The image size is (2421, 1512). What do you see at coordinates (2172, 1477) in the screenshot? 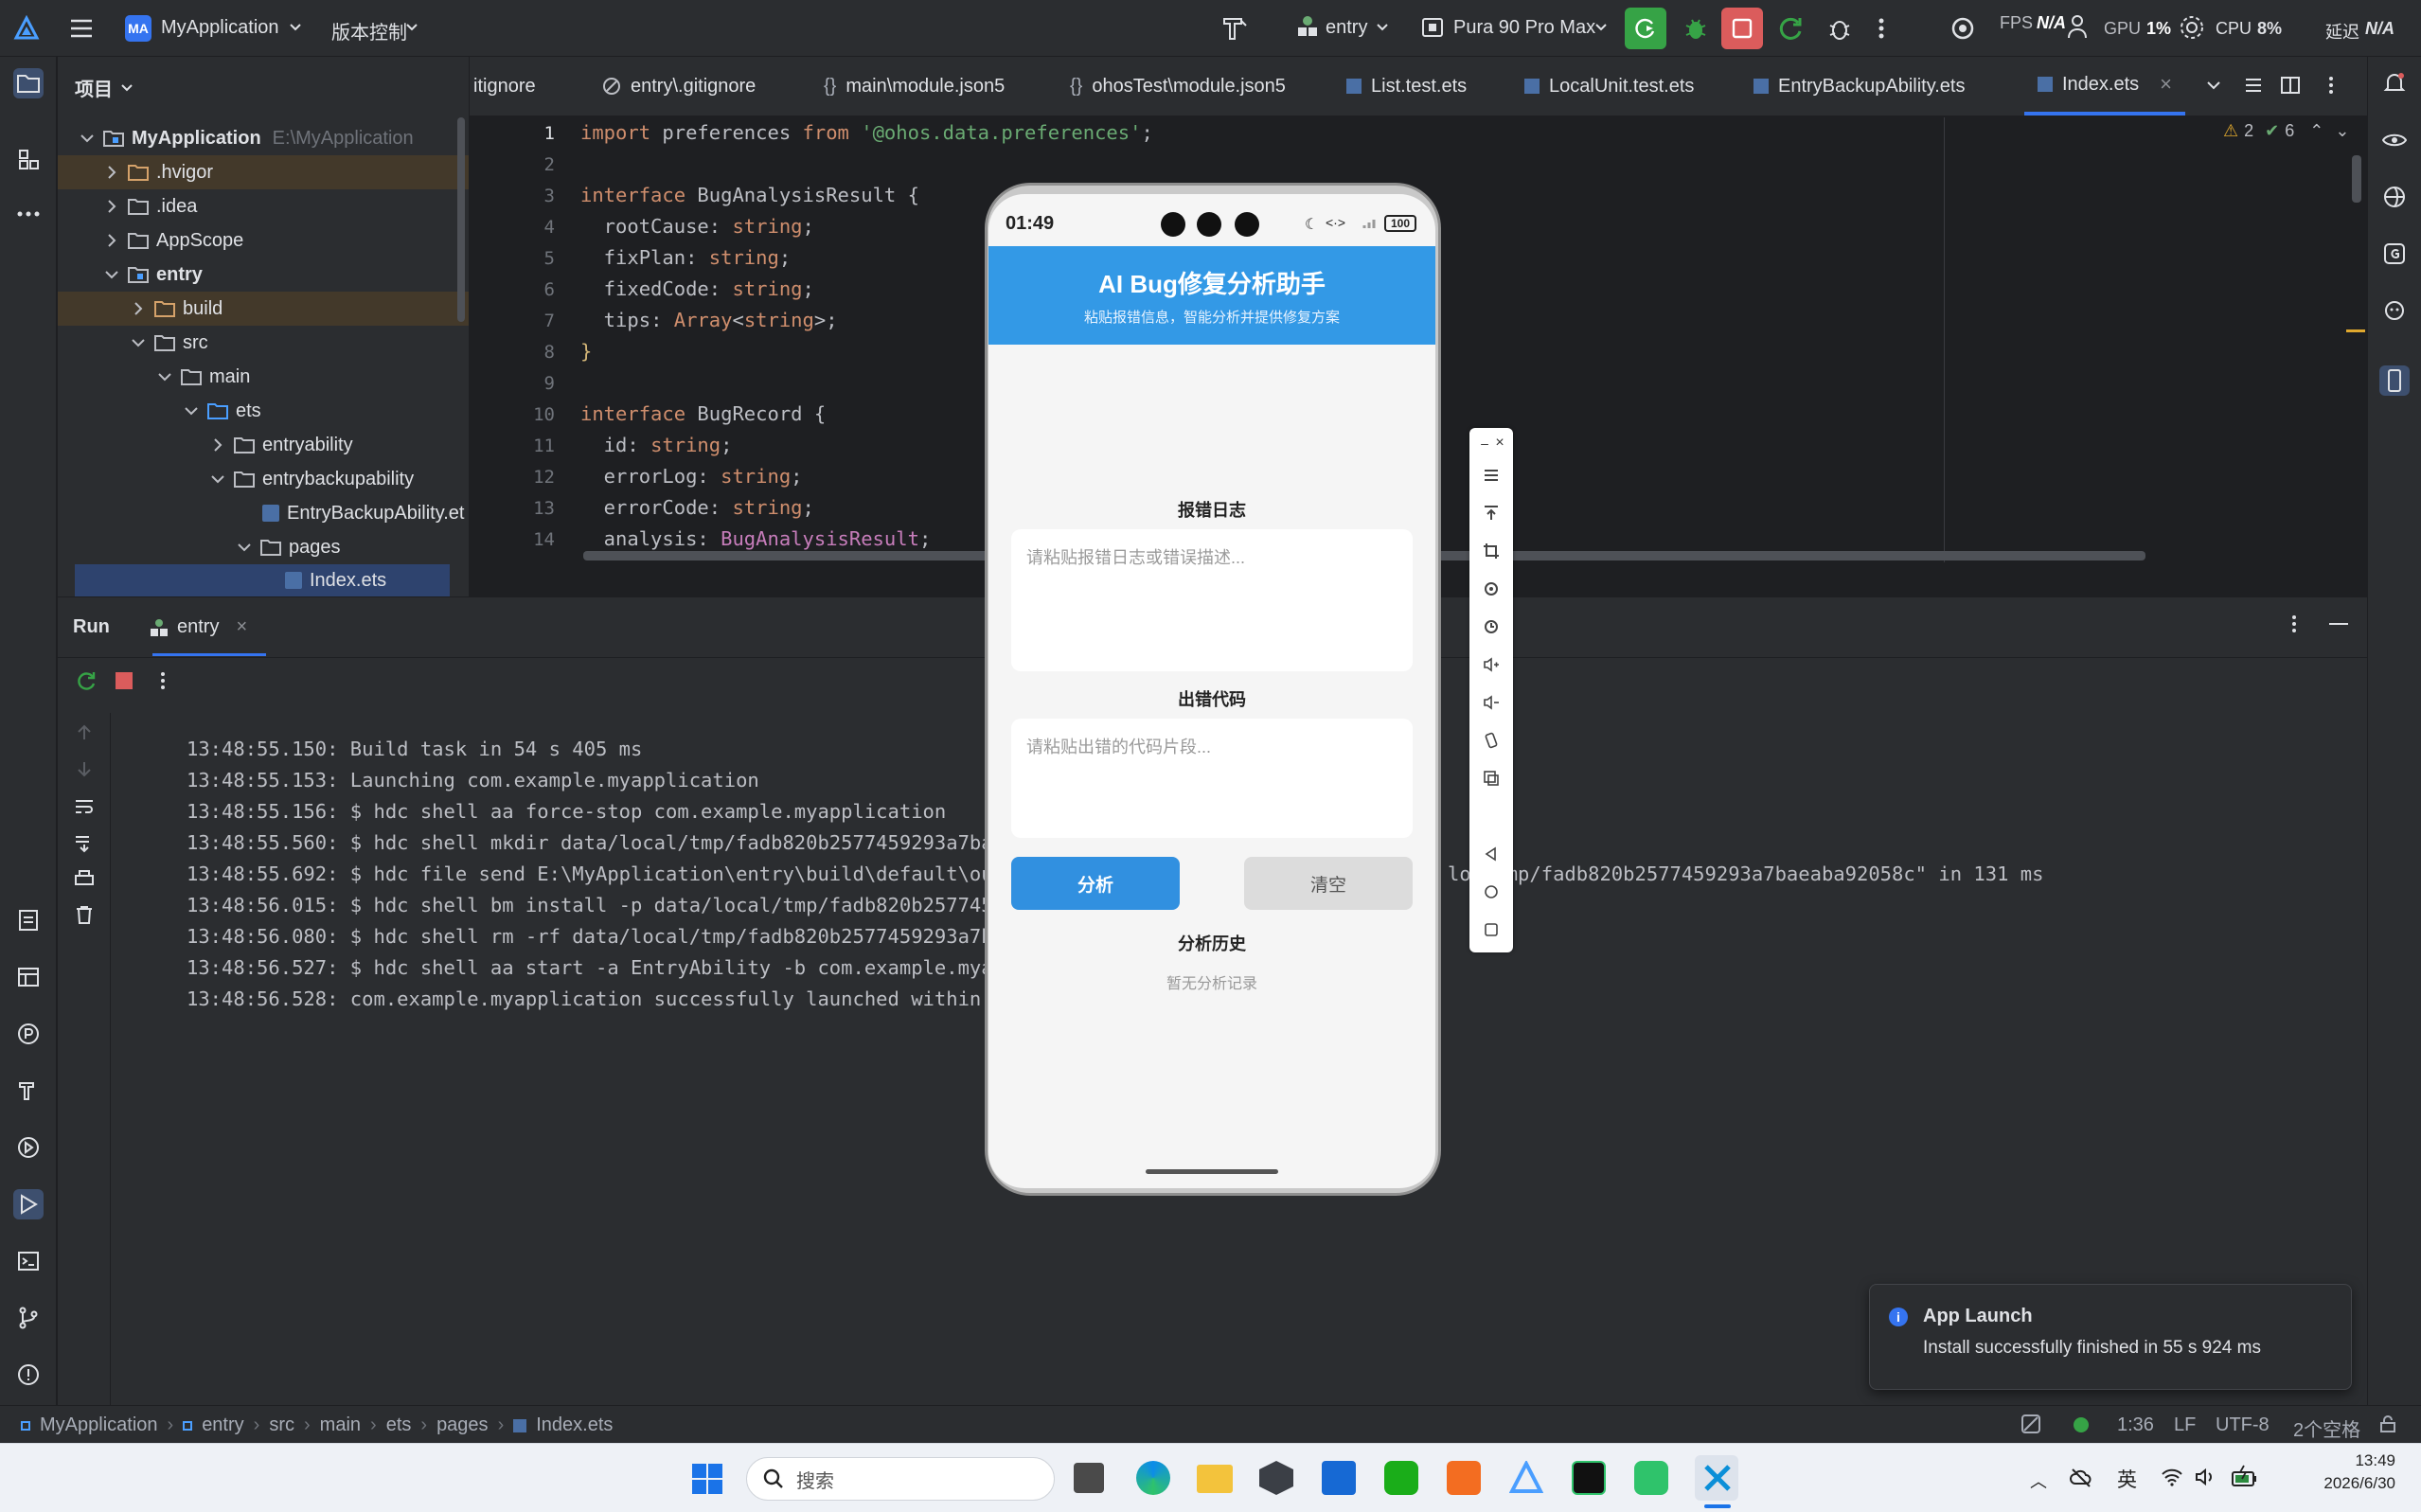
I see `wifi-icon` at bounding box center [2172, 1477].